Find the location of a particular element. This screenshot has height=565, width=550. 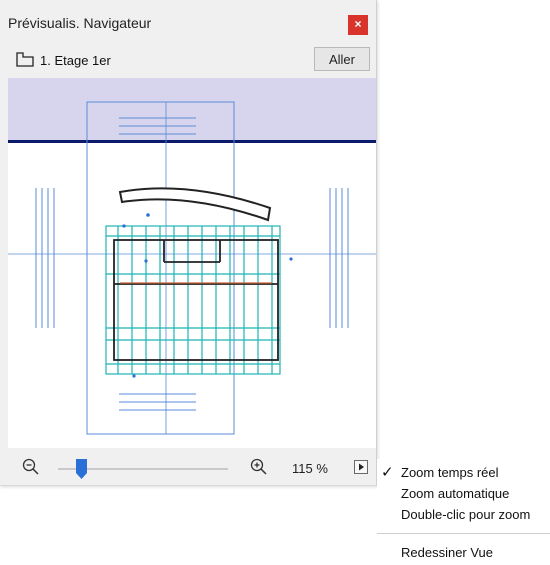

menu-item-redraw: Redessiner Vue is located at coordinates (447, 552).